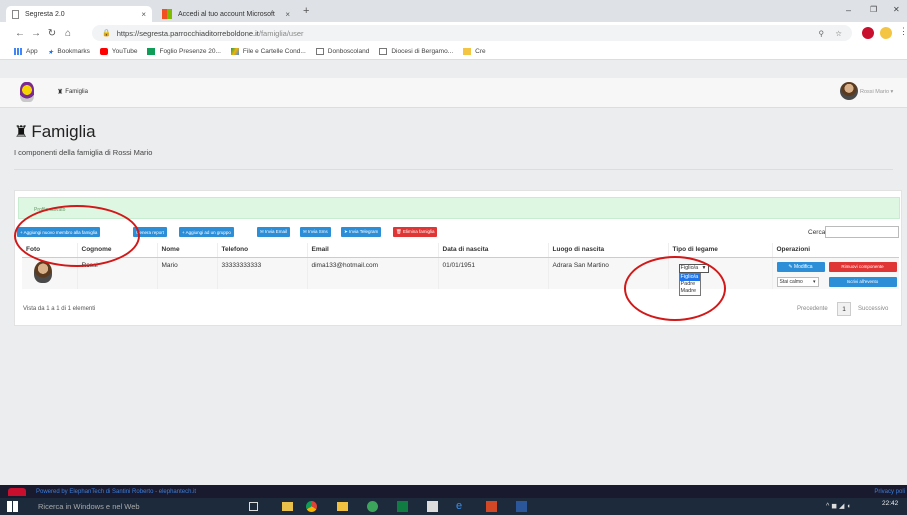 The width and height of the screenshot is (907, 515). I want to click on chevron-down-icon: ▾, so click(814, 281).